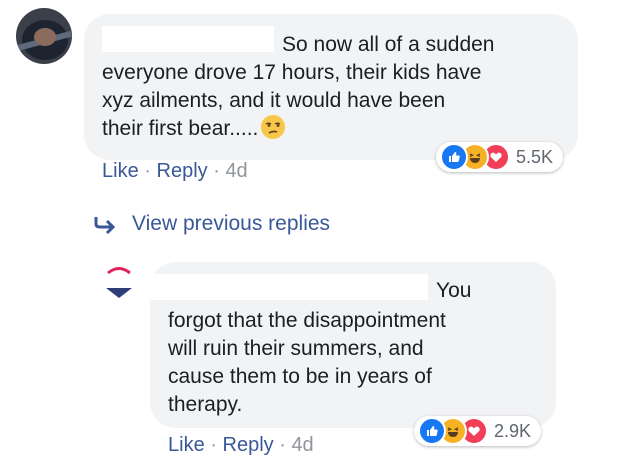  Describe the element at coordinates (205, 404) in the screenshot. I see `reply-text-line: therapy.` at that location.